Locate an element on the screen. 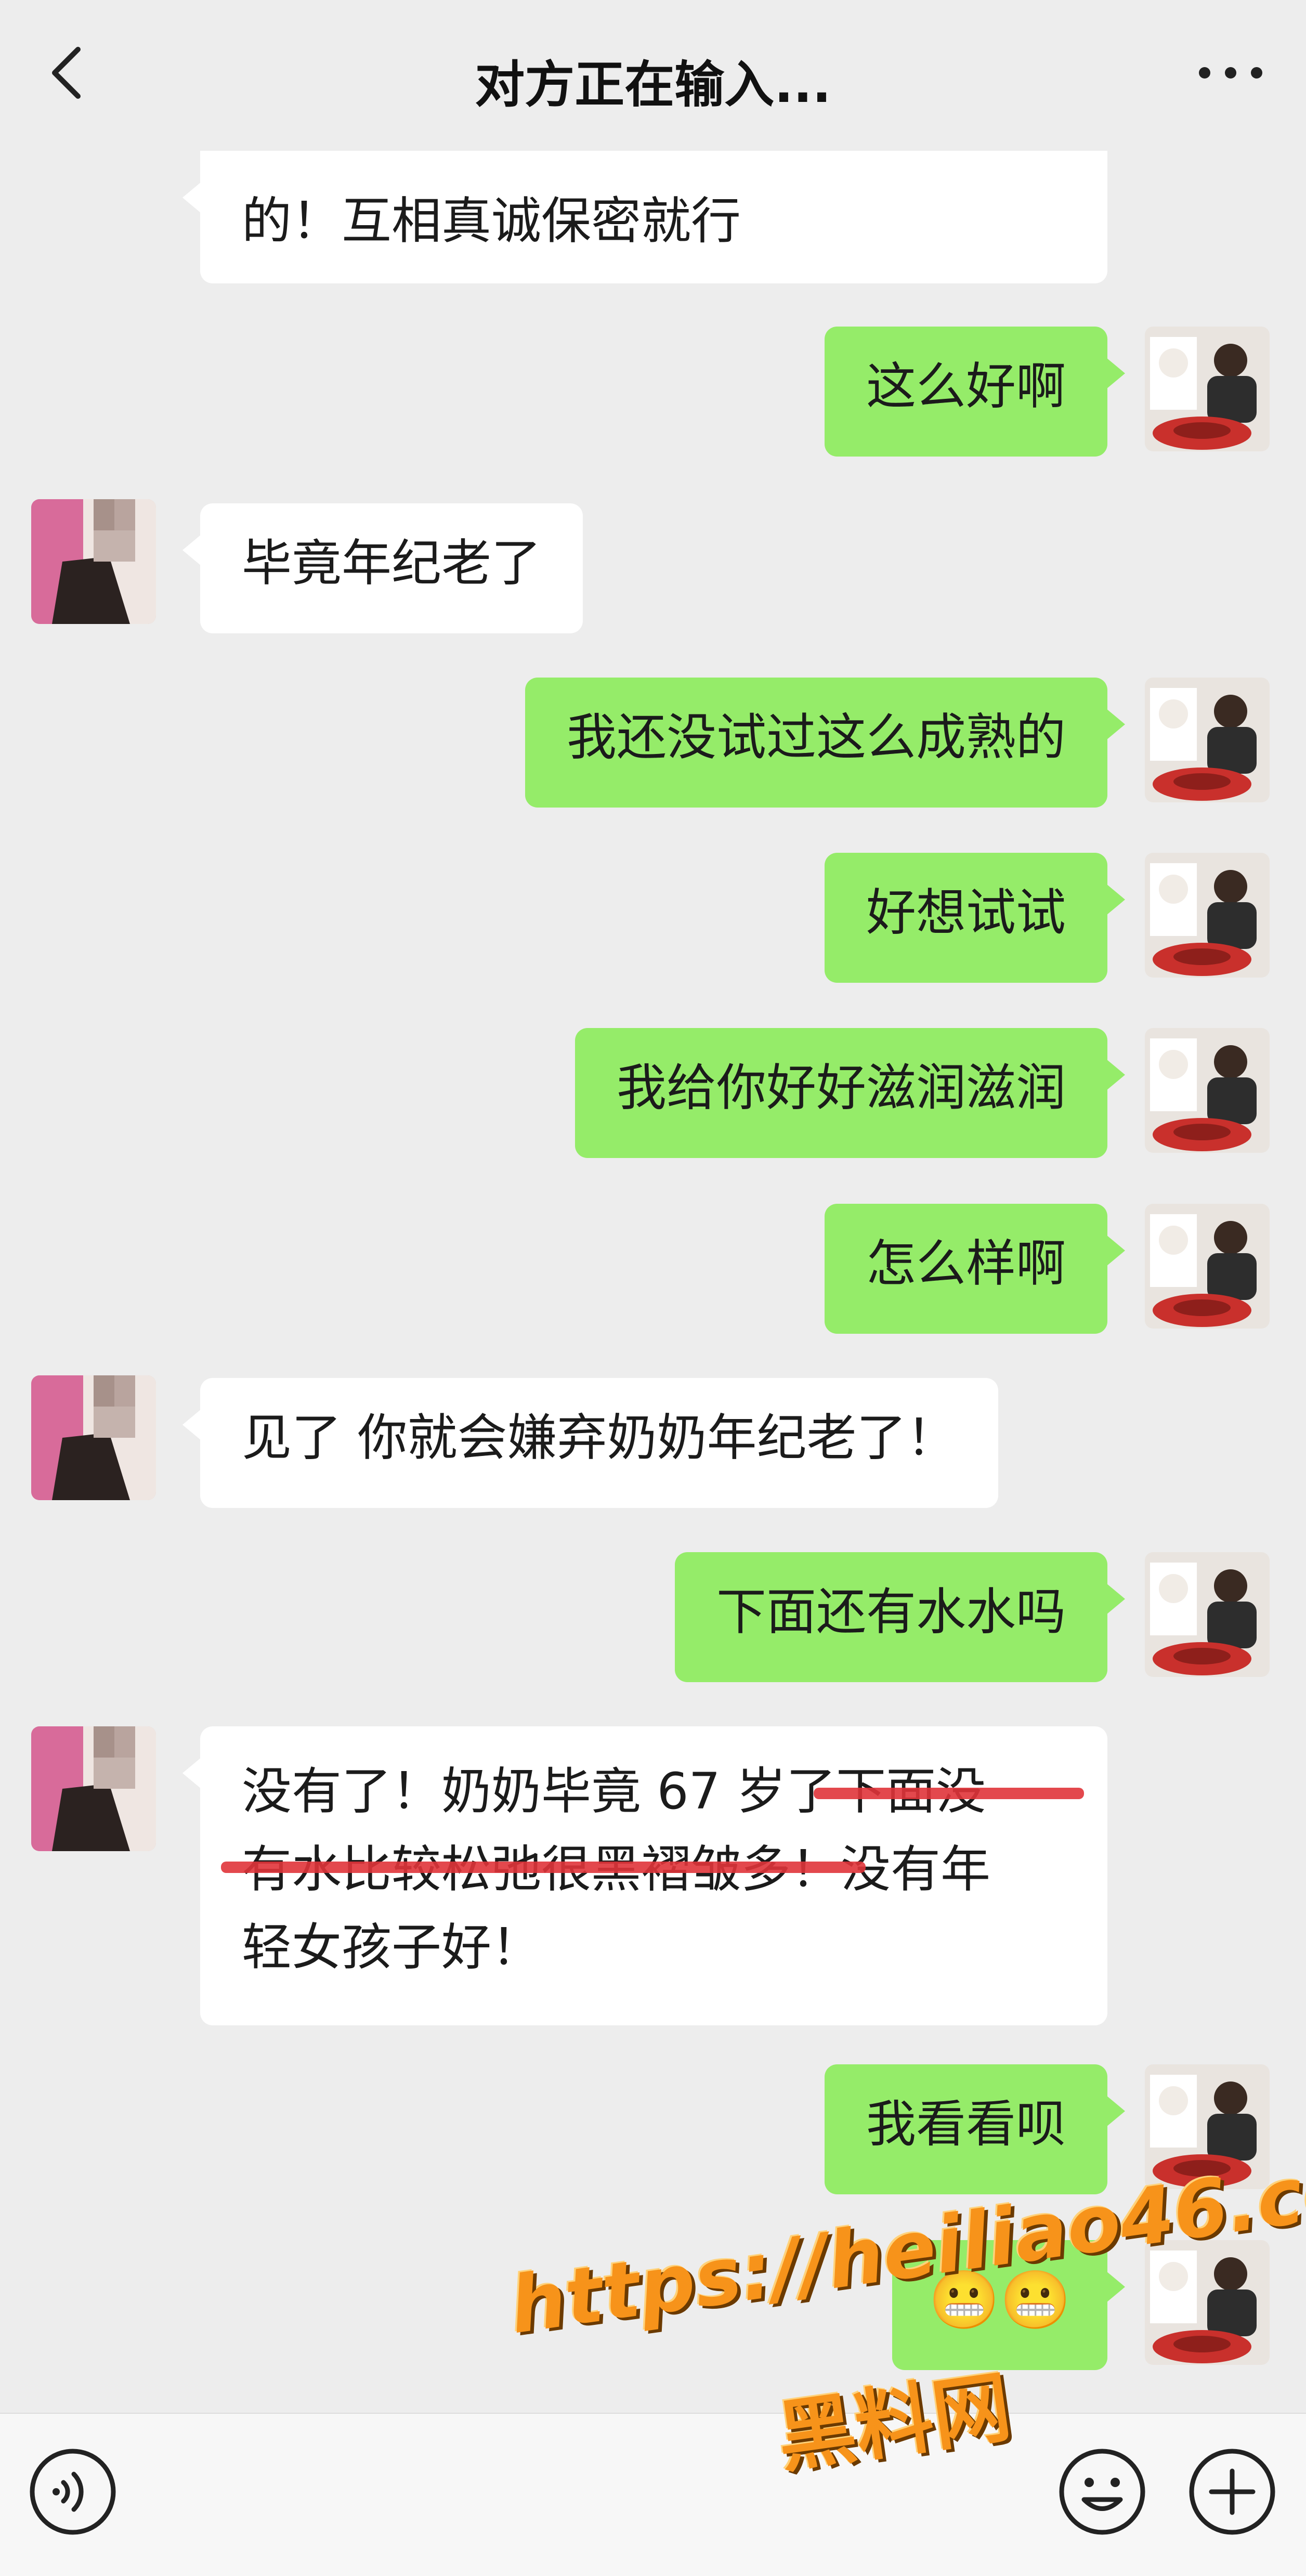 The width and height of the screenshot is (1306, 2576). message-text: 我看看呗 is located at coordinates (966, 2124).